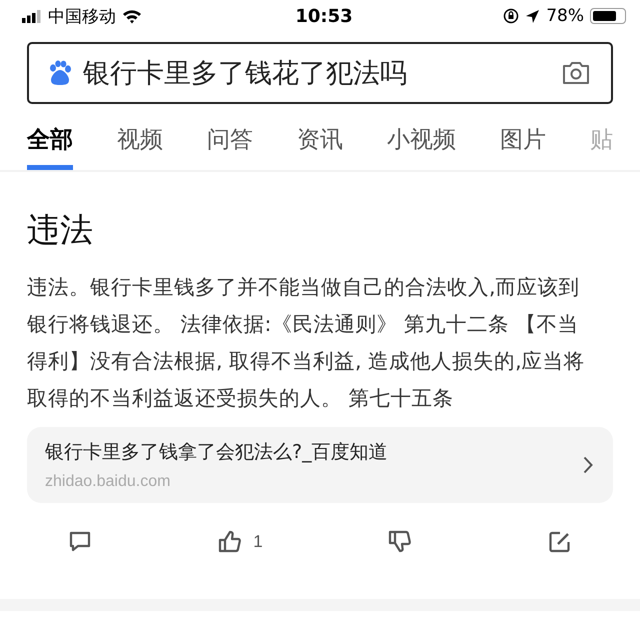 Image resolution: width=640 pixels, height=640 pixels. I want to click on location-arrow-icon, so click(532, 16).